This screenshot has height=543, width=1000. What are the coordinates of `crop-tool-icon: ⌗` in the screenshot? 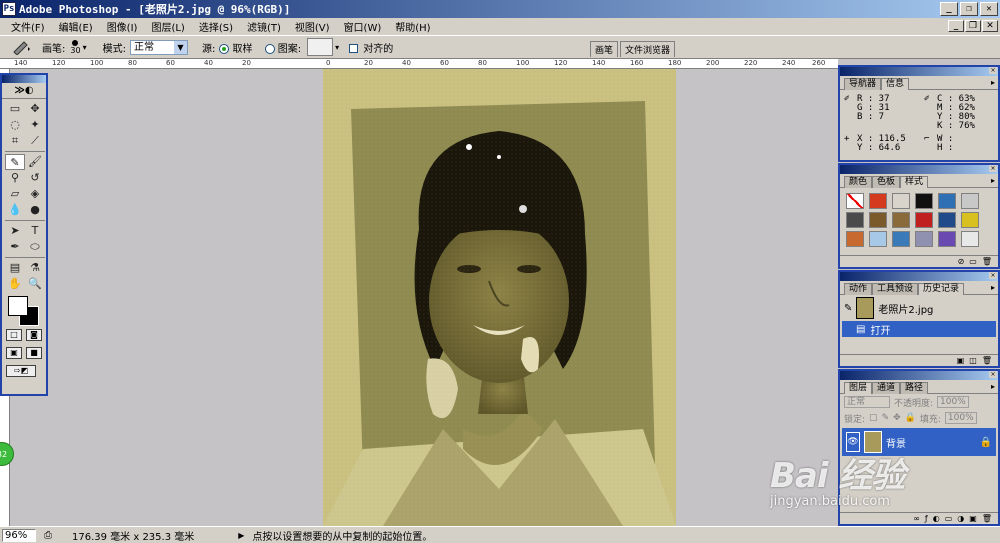 It's located at (15, 141).